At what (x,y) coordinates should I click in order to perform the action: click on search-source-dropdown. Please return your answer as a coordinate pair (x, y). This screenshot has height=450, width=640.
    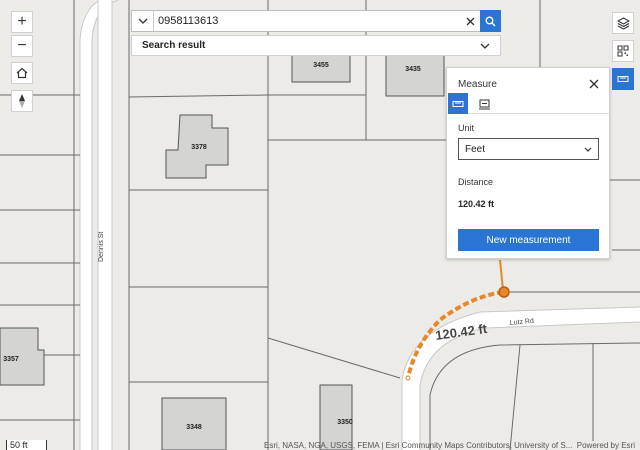
    Looking at the image, I should click on (143, 21).